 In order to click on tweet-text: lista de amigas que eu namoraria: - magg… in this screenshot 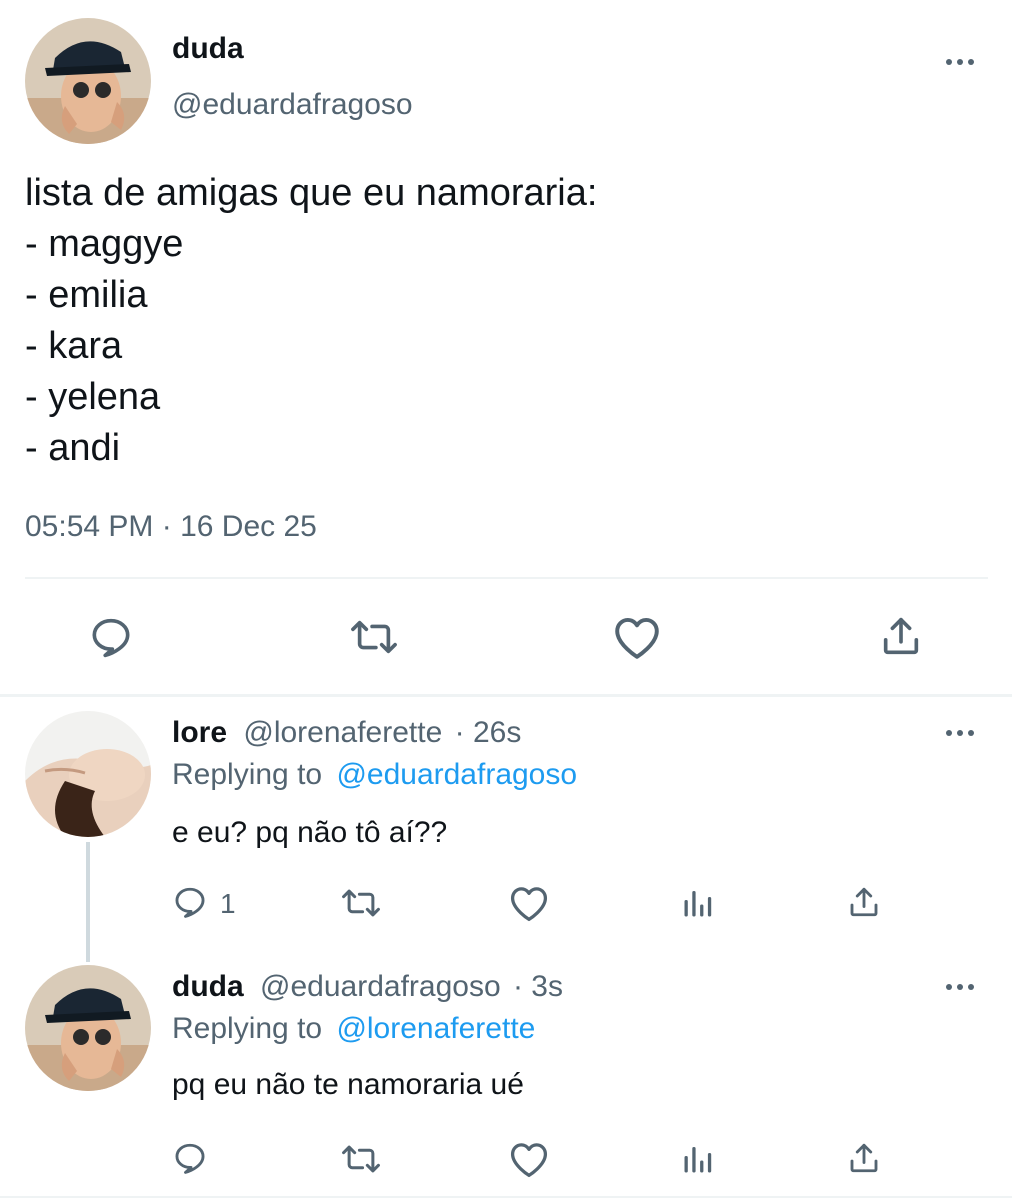, I will do `click(311, 321)`.